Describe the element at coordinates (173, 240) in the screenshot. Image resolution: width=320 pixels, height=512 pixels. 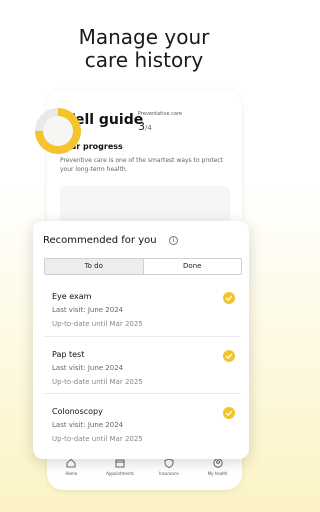
I see `info-icon: i` at that location.